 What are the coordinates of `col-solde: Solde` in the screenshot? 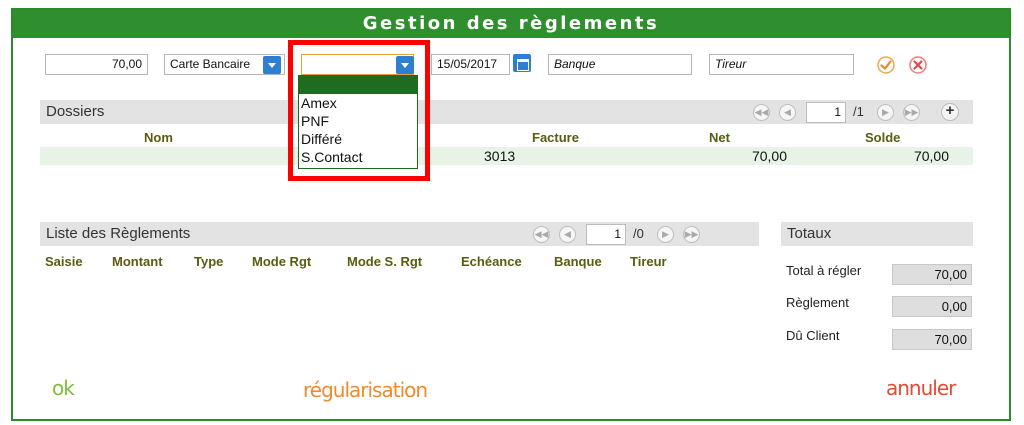 It's located at (883, 137).